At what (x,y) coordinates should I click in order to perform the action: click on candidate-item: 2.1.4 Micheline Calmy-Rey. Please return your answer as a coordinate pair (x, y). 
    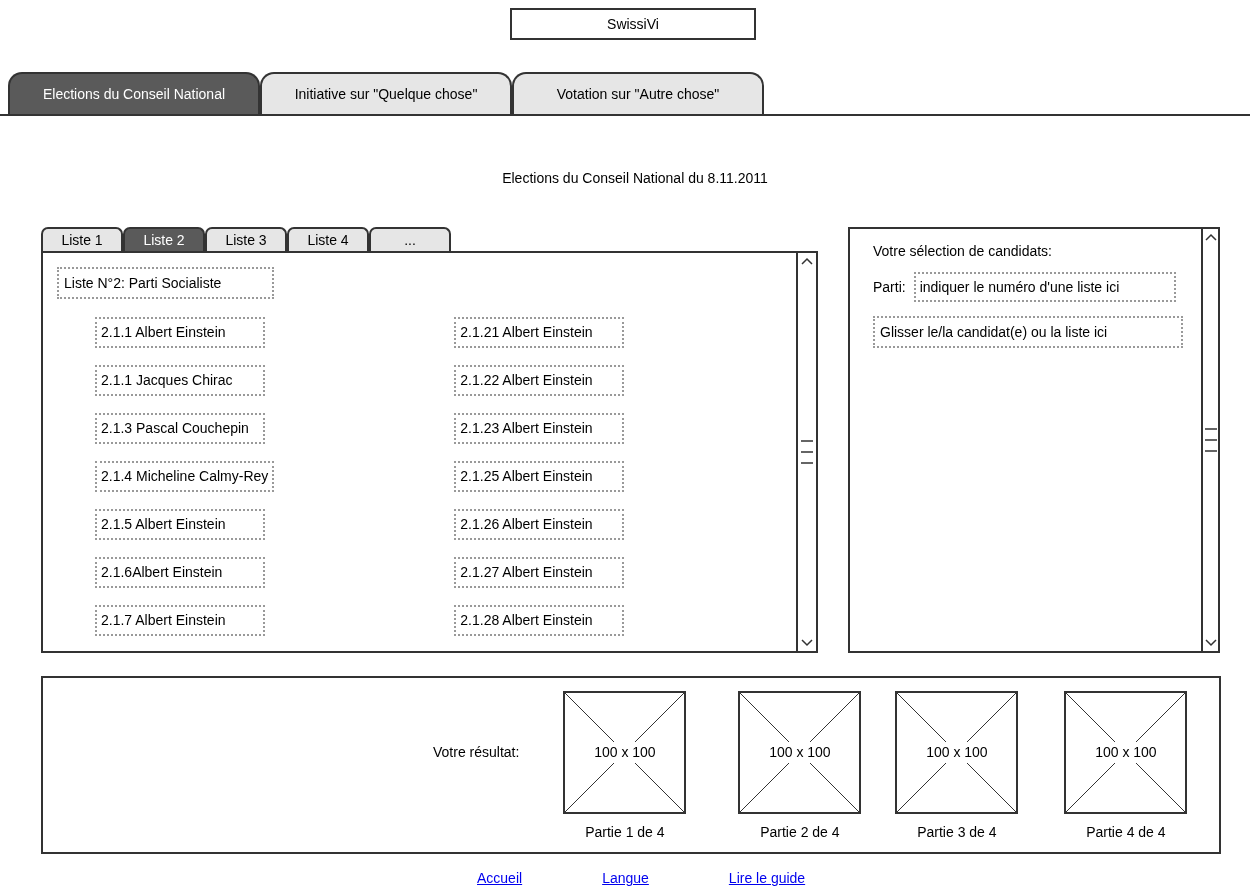
    Looking at the image, I should click on (185, 476).